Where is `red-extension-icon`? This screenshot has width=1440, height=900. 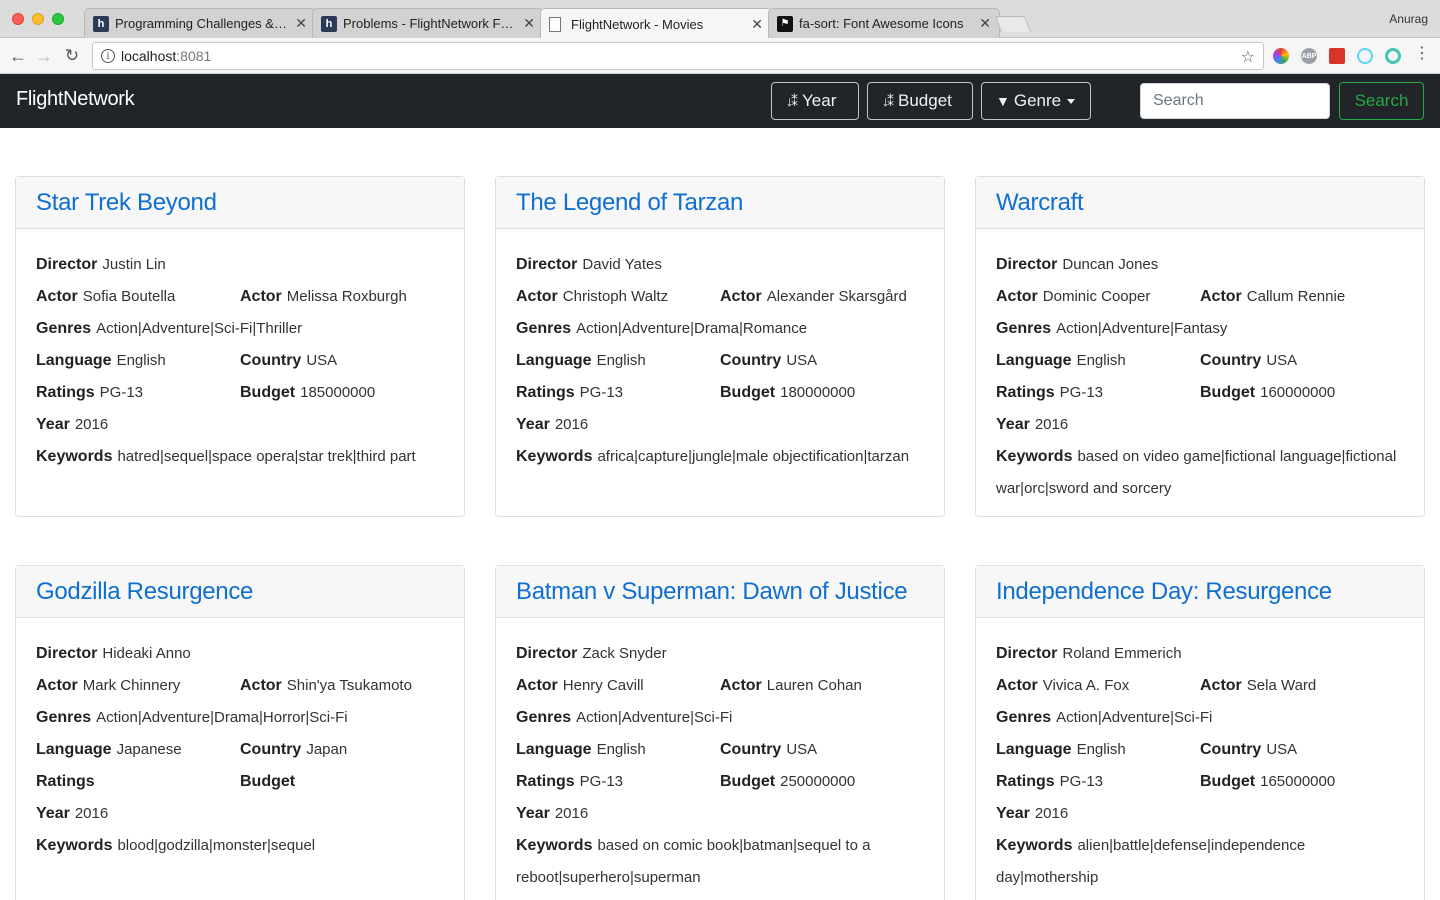 red-extension-icon is located at coordinates (1337, 56).